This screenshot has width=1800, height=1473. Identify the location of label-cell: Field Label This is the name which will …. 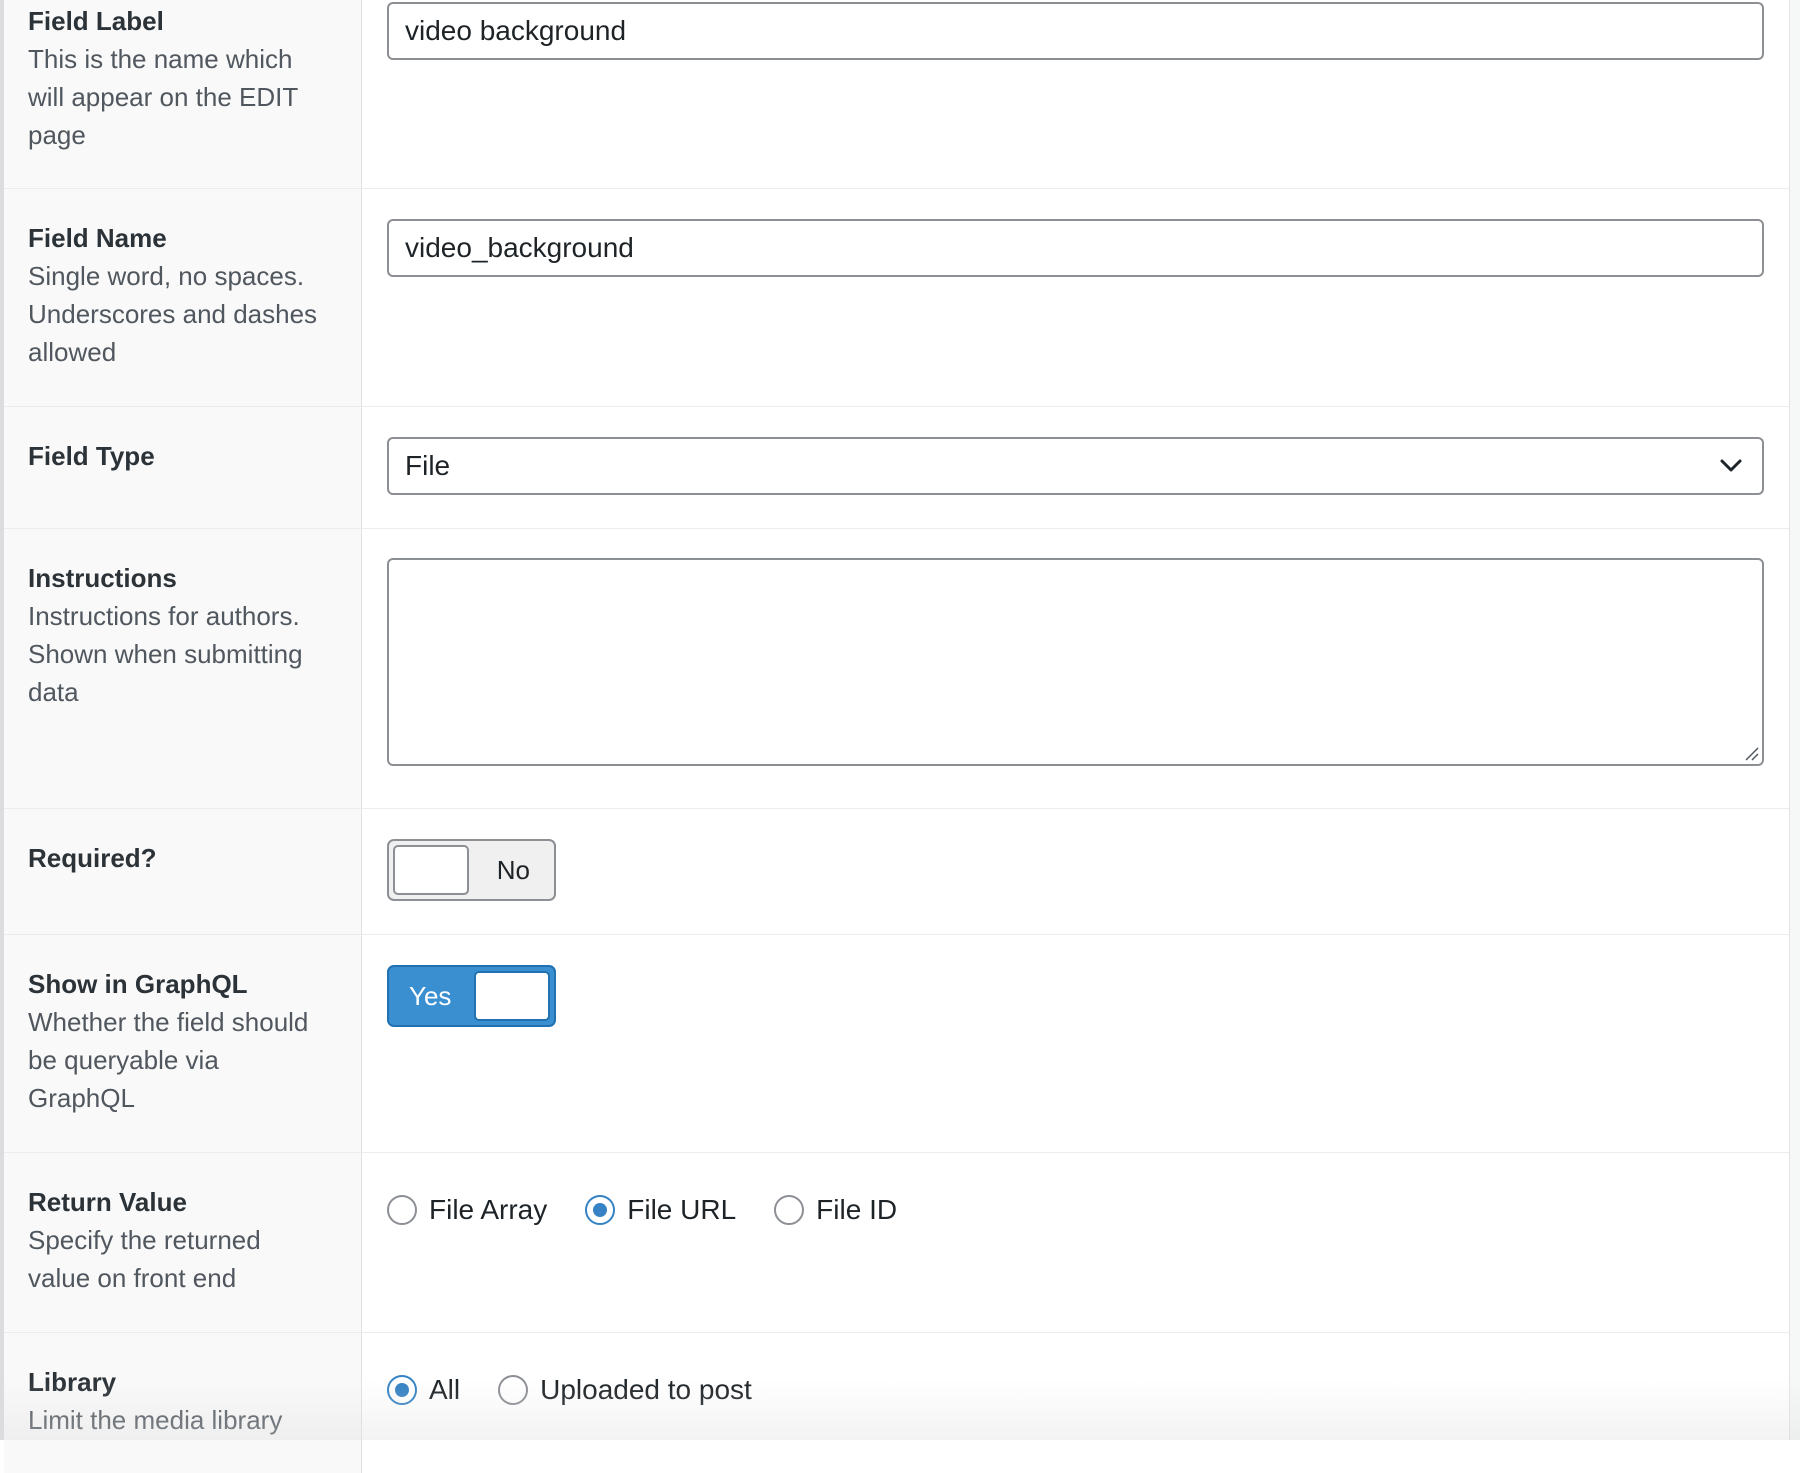
(183, 94).